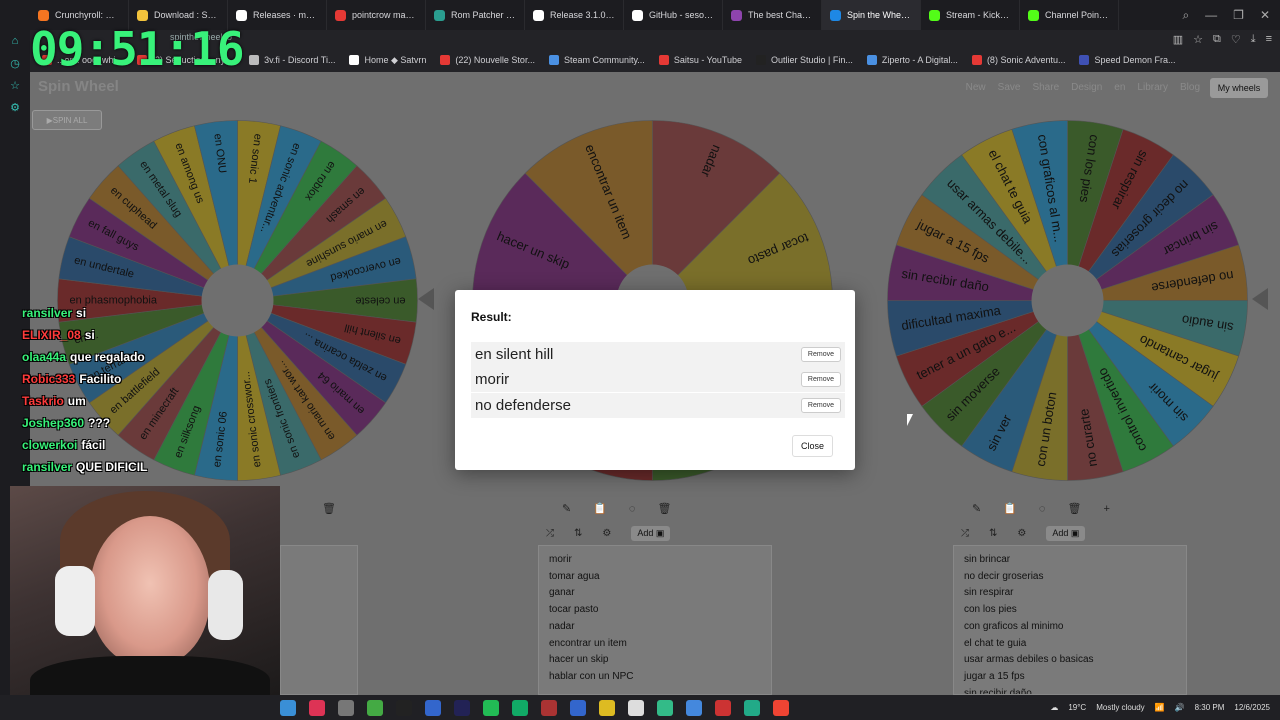  What do you see at coordinates (1217, 39) in the screenshot?
I see `extensions-icon: ⧉` at bounding box center [1217, 39].